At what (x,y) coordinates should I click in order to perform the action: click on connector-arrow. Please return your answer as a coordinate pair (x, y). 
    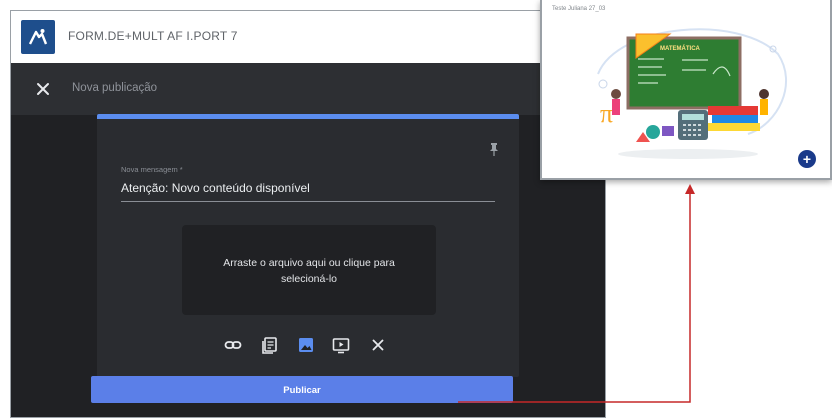
    Looking at the image, I should click on (576, 293).